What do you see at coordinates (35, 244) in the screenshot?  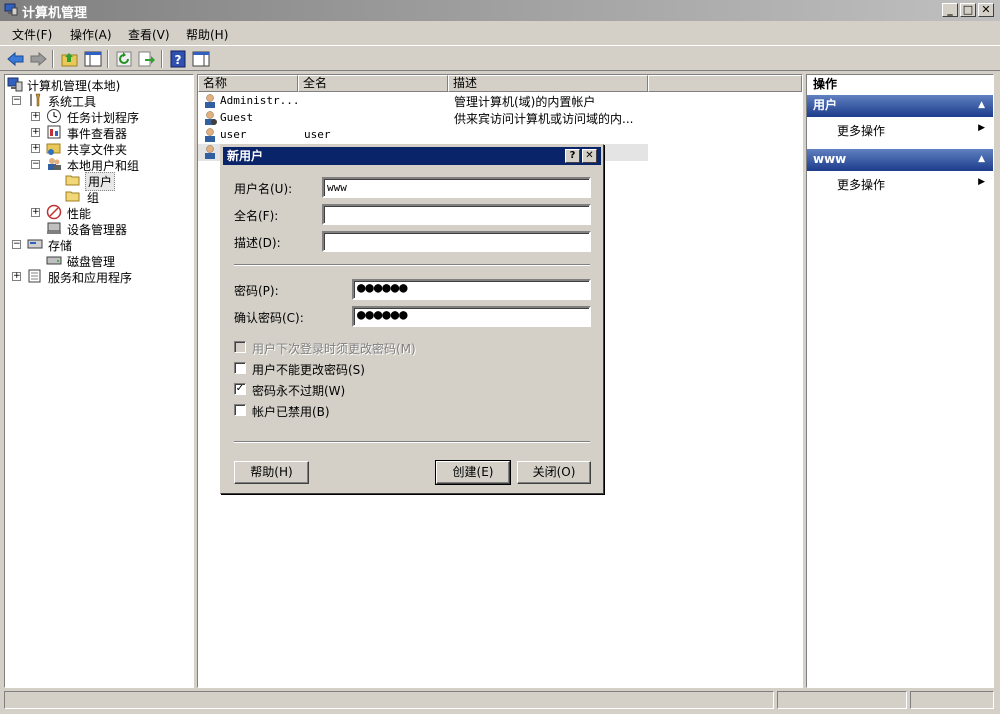 I see `storage-icon` at bounding box center [35, 244].